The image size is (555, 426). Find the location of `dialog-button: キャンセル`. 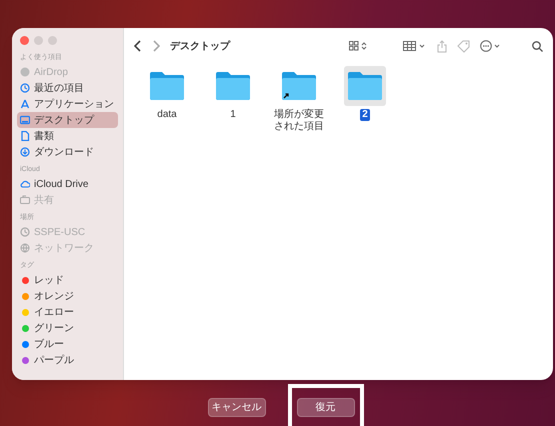

dialog-button: キャンセル is located at coordinates (237, 407).